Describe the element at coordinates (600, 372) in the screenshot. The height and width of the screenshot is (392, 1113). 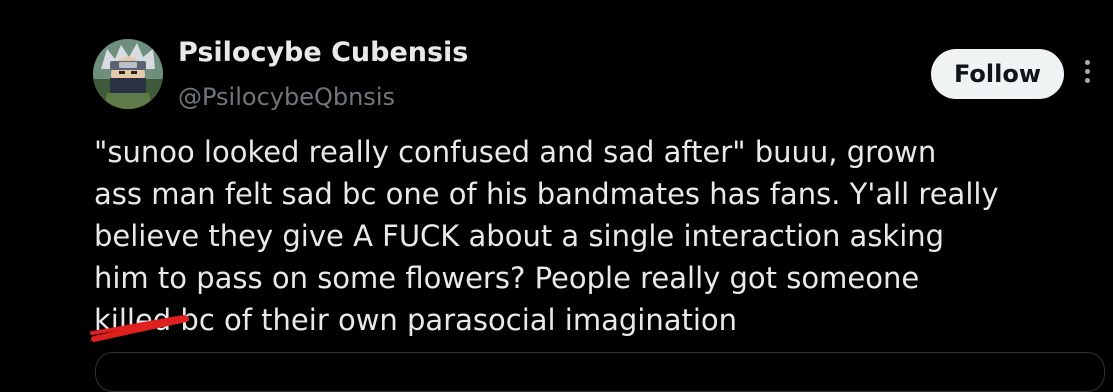
I see `embedded-card` at that location.